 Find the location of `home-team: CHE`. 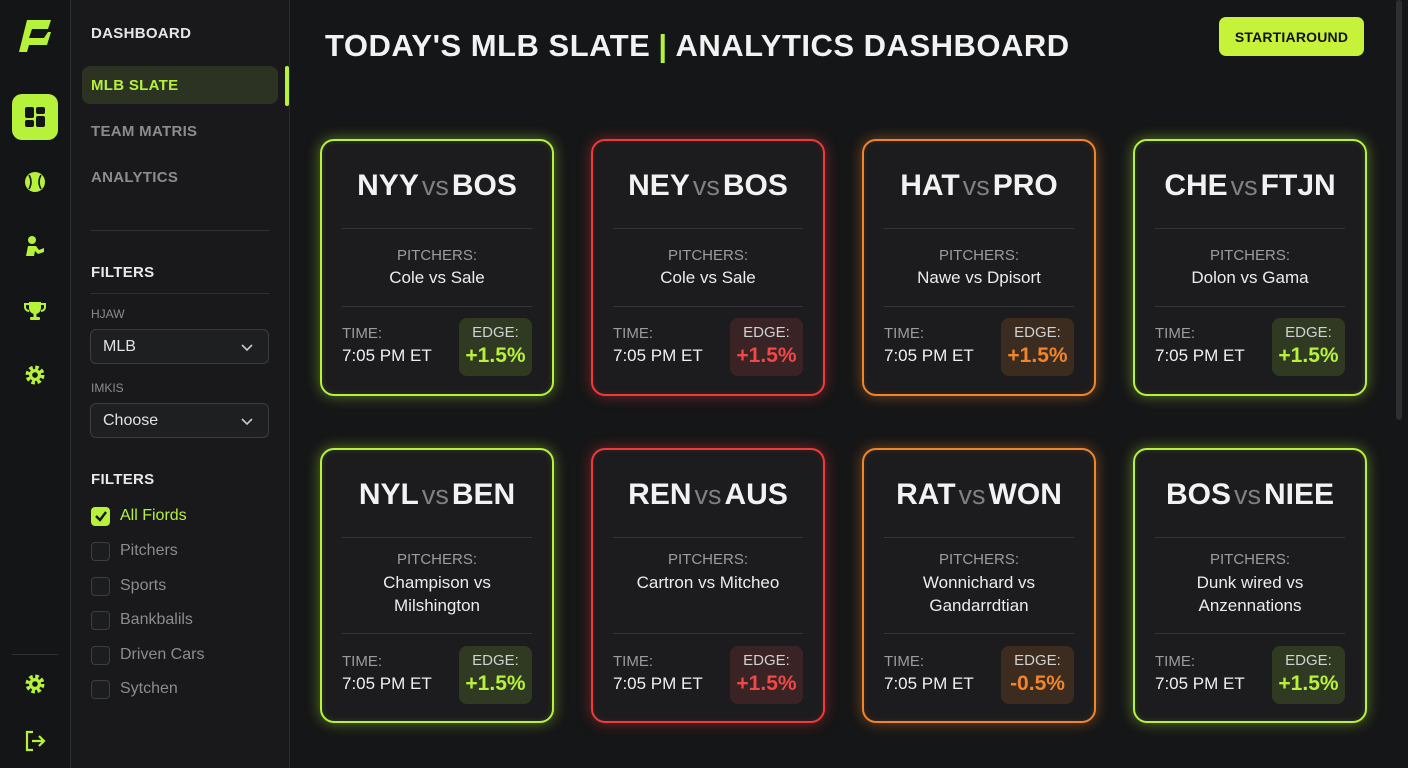

home-team: CHE is located at coordinates (1196, 185).